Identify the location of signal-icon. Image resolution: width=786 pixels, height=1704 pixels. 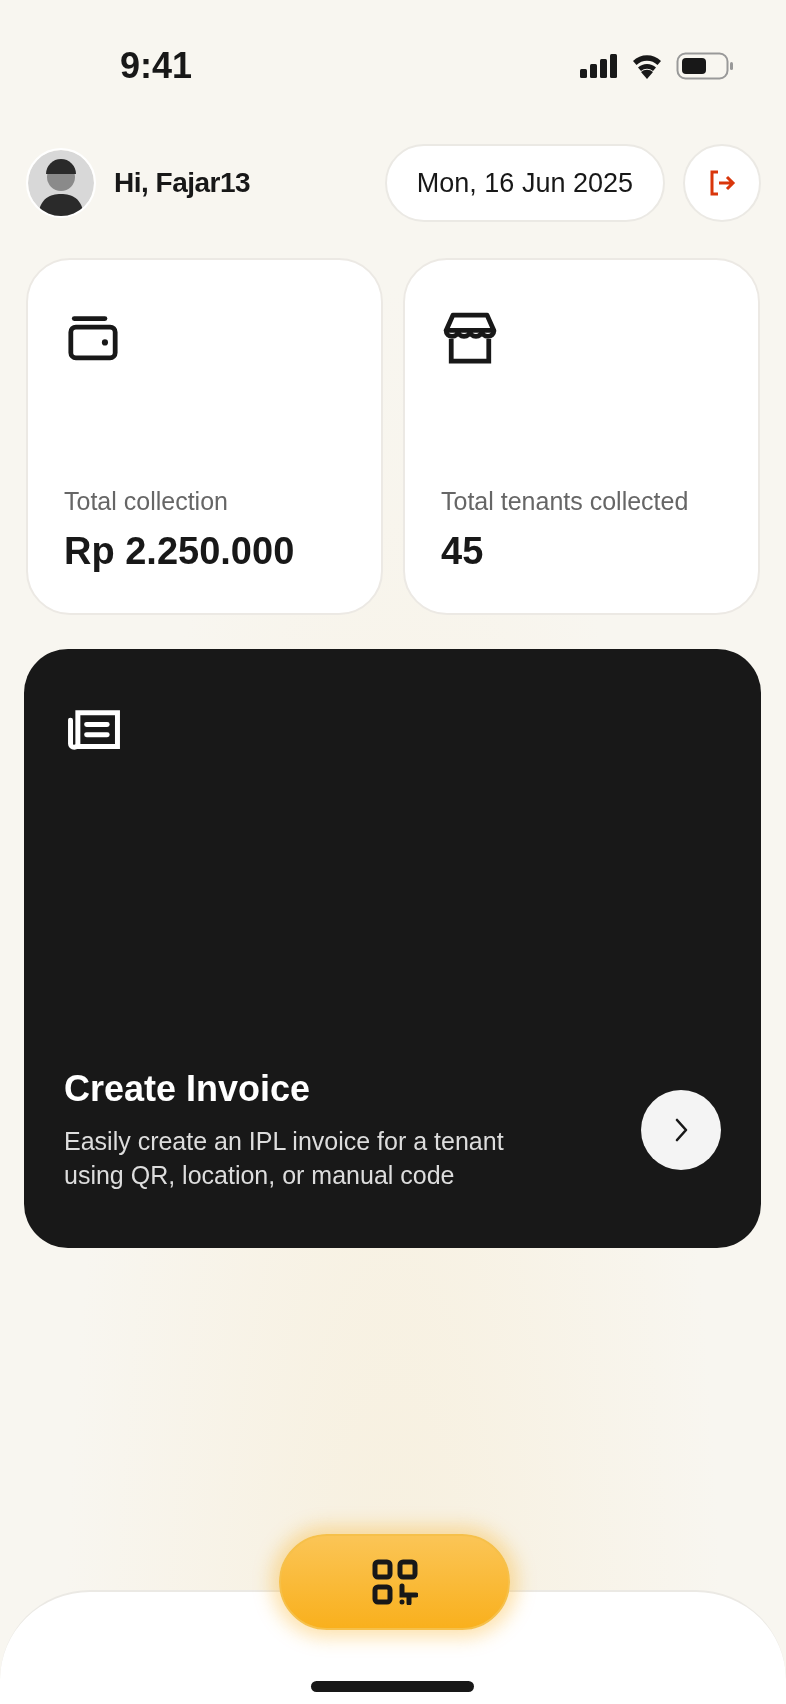
(599, 66).